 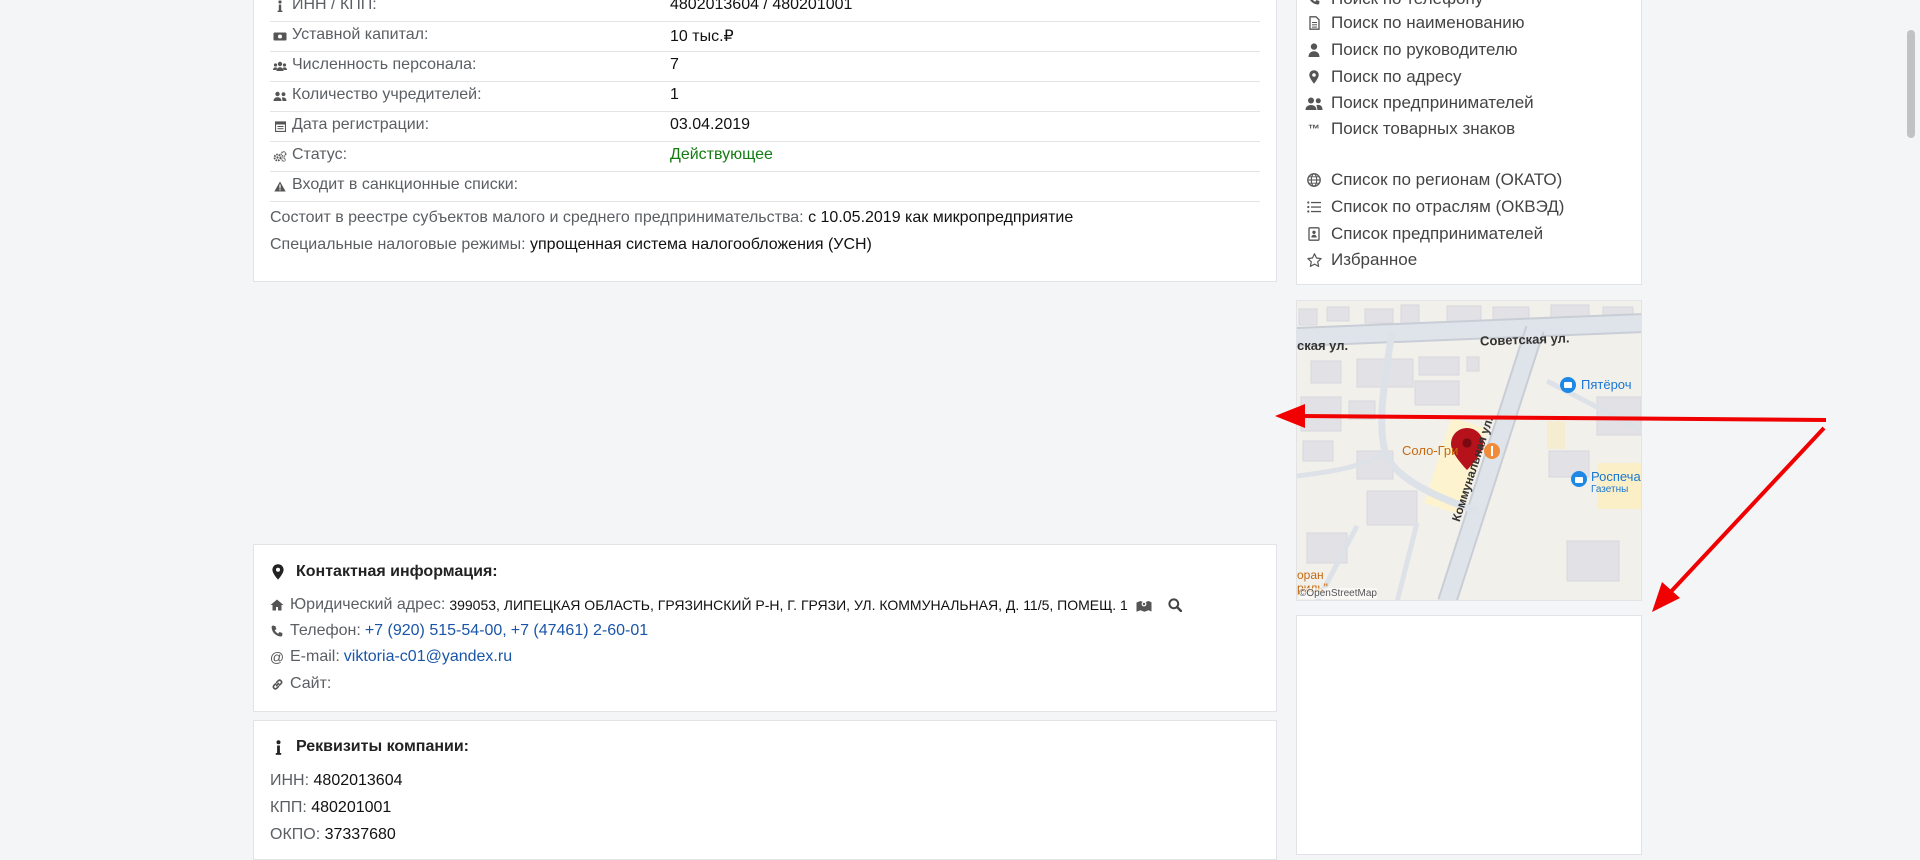 What do you see at coordinates (369, 747) in the screenshot?
I see `requisites-section-title: Реквизиты компании:` at bounding box center [369, 747].